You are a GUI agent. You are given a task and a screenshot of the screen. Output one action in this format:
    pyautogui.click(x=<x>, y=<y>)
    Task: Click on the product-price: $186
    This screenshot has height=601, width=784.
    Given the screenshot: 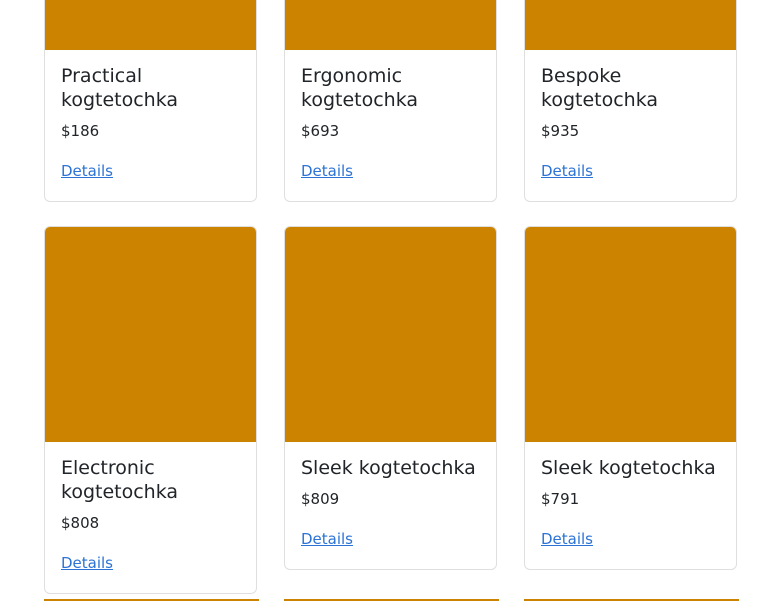 What is the action you would take?
    pyautogui.click(x=80, y=131)
    